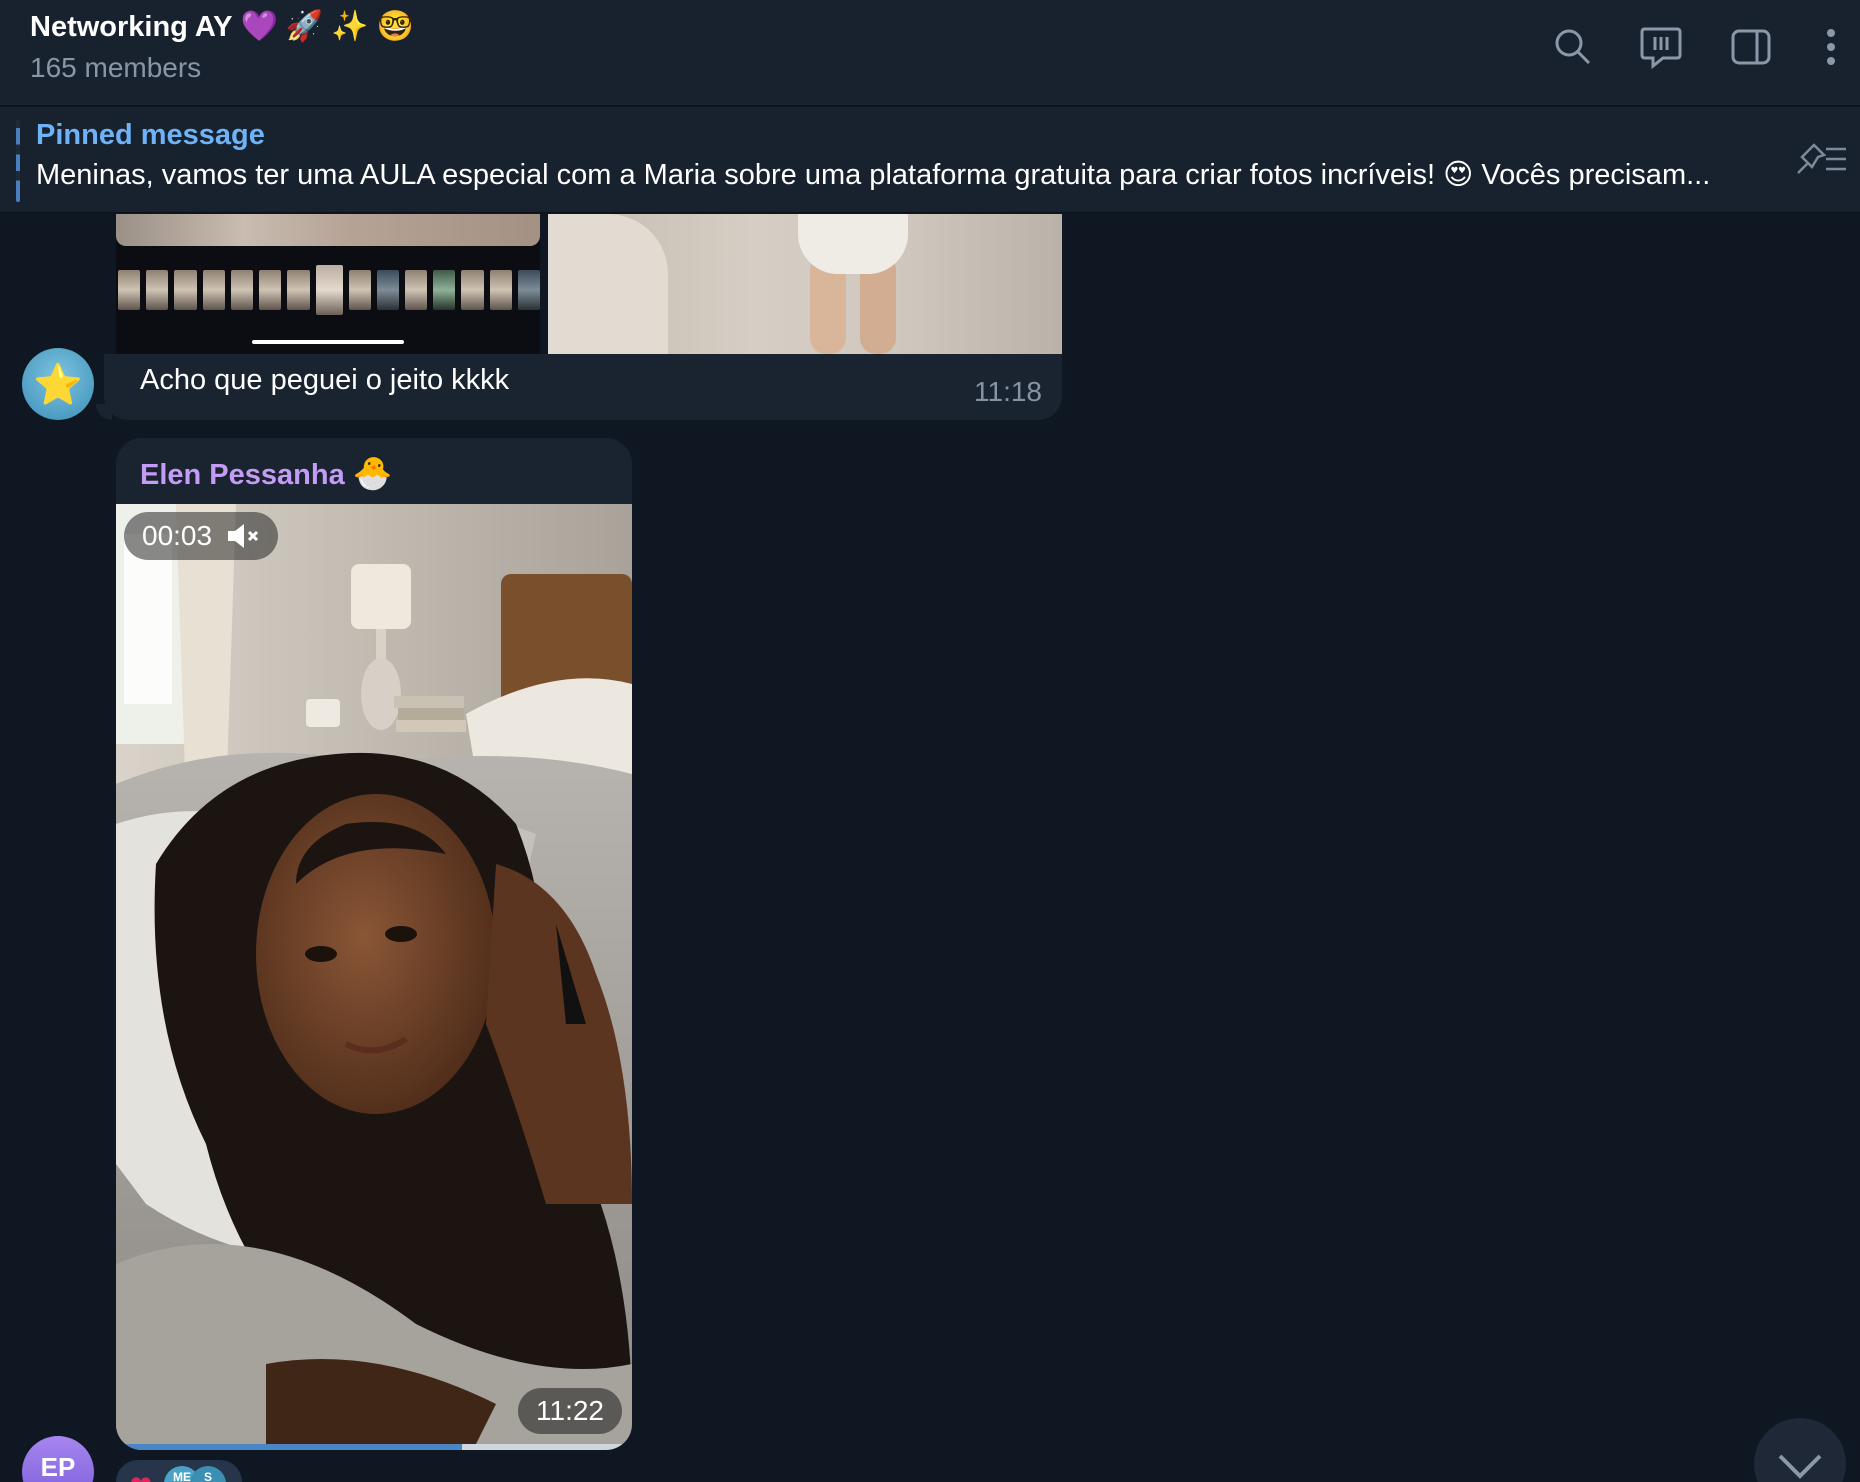 This screenshot has width=1860, height=1482. Describe the element at coordinates (304, 26) in the screenshot. I see `title-emoji-rocket: 🚀` at that location.